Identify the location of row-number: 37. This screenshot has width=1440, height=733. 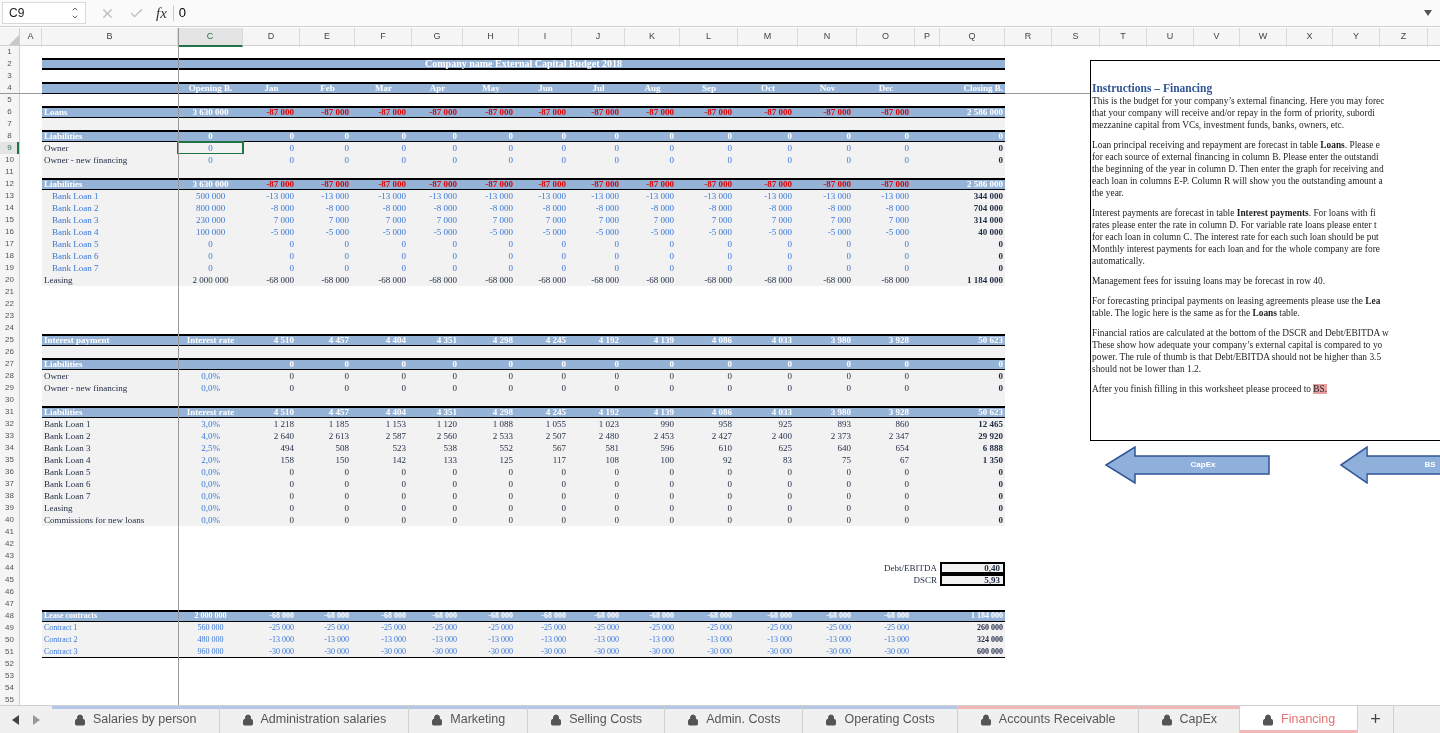
(10, 484).